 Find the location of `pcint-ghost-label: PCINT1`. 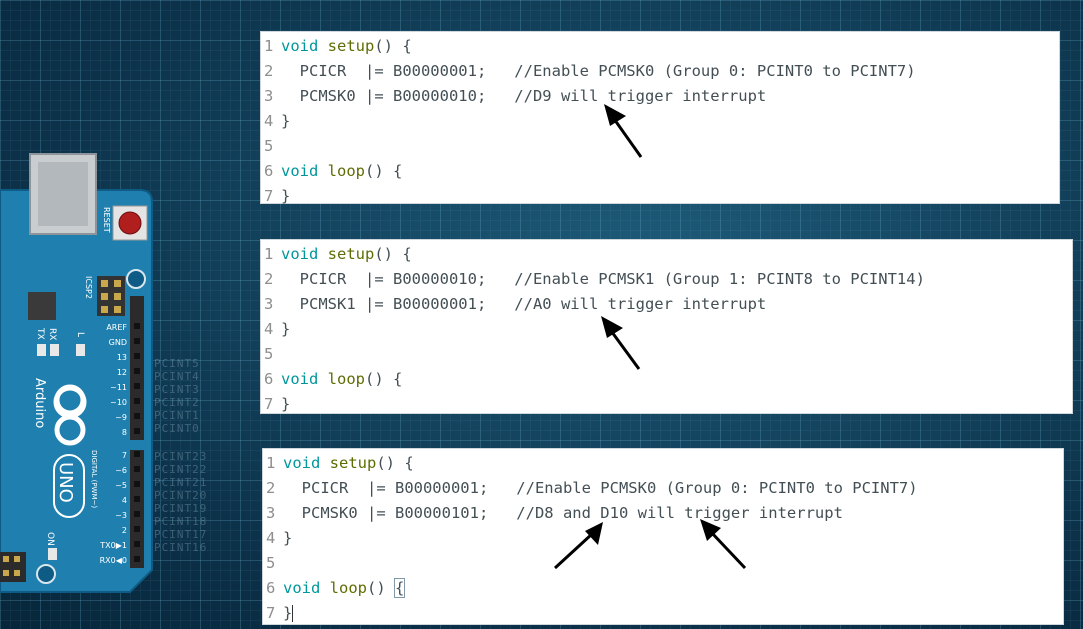

pcint-ghost-label: PCINT1 is located at coordinates (177, 415).